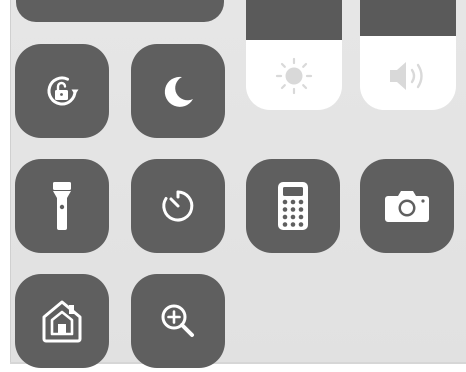 This screenshot has height=372, width=466. What do you see at coordinates (120, 11) in the screenshot?
I see `top-module-partial` at bounding box center [120, 11].